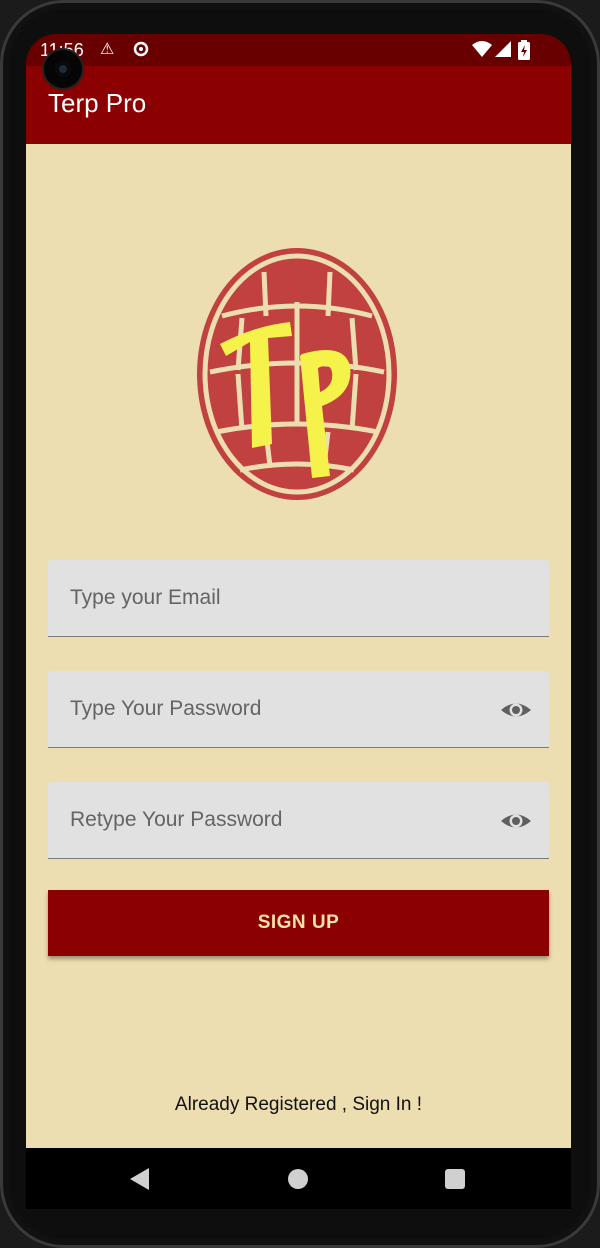 This screenshot has height=1248, width=600. What do you see at coordinates (524, 53) in the screenshot?
I see `battery-icon` at bounding box center [524, 53].